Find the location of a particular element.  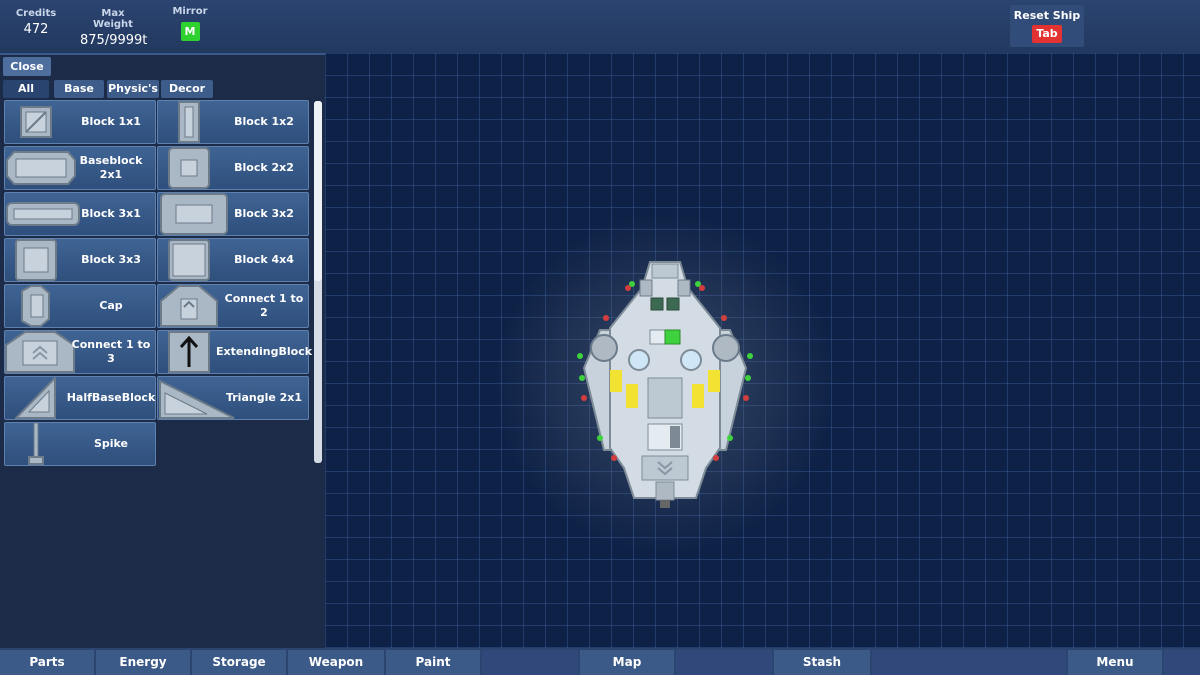

max-weight-value: 875/9999t is located at coordinates (114, 40).